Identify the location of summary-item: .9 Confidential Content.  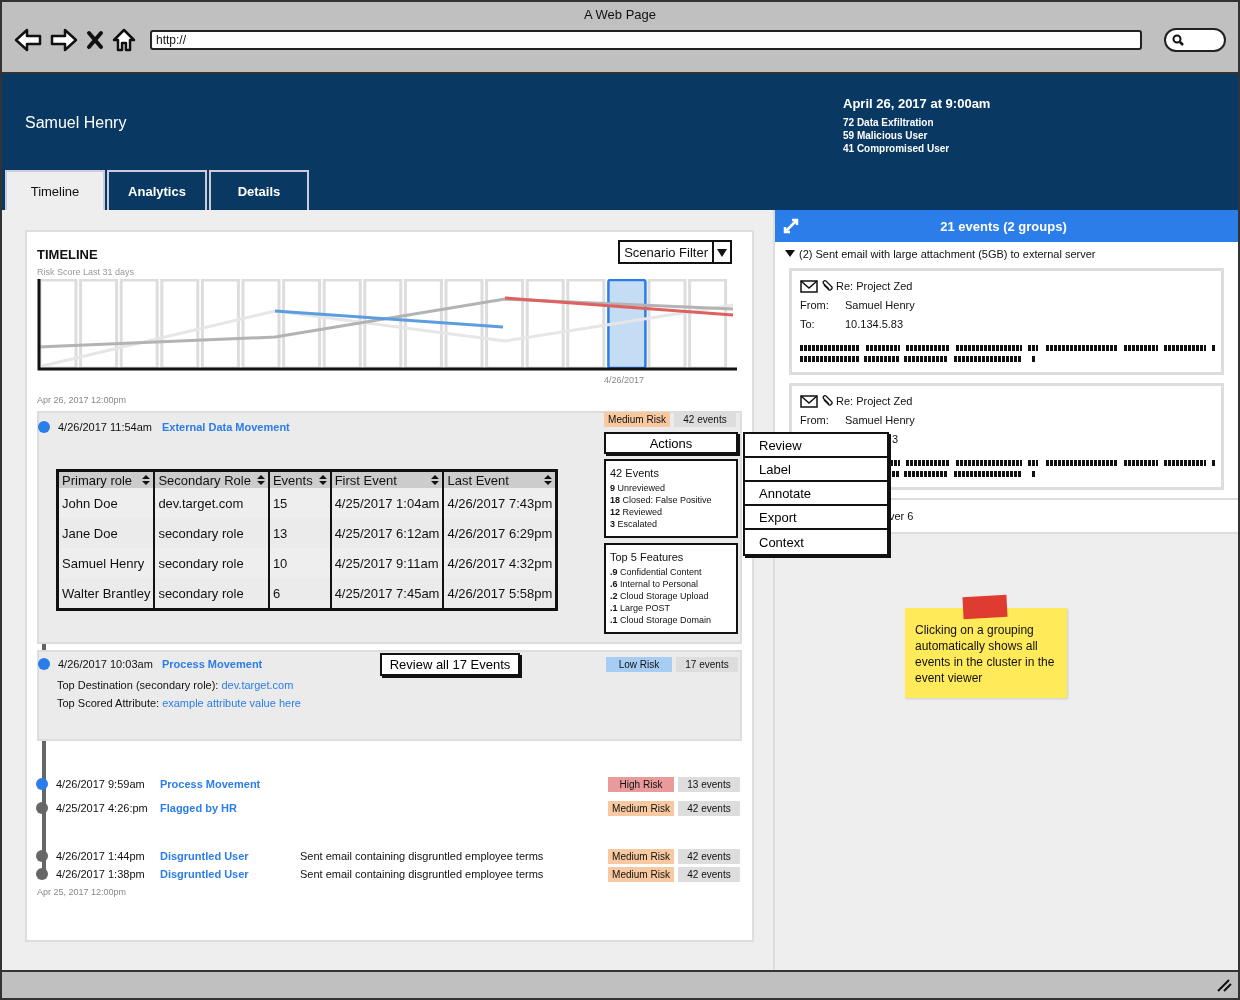
(656, 572).